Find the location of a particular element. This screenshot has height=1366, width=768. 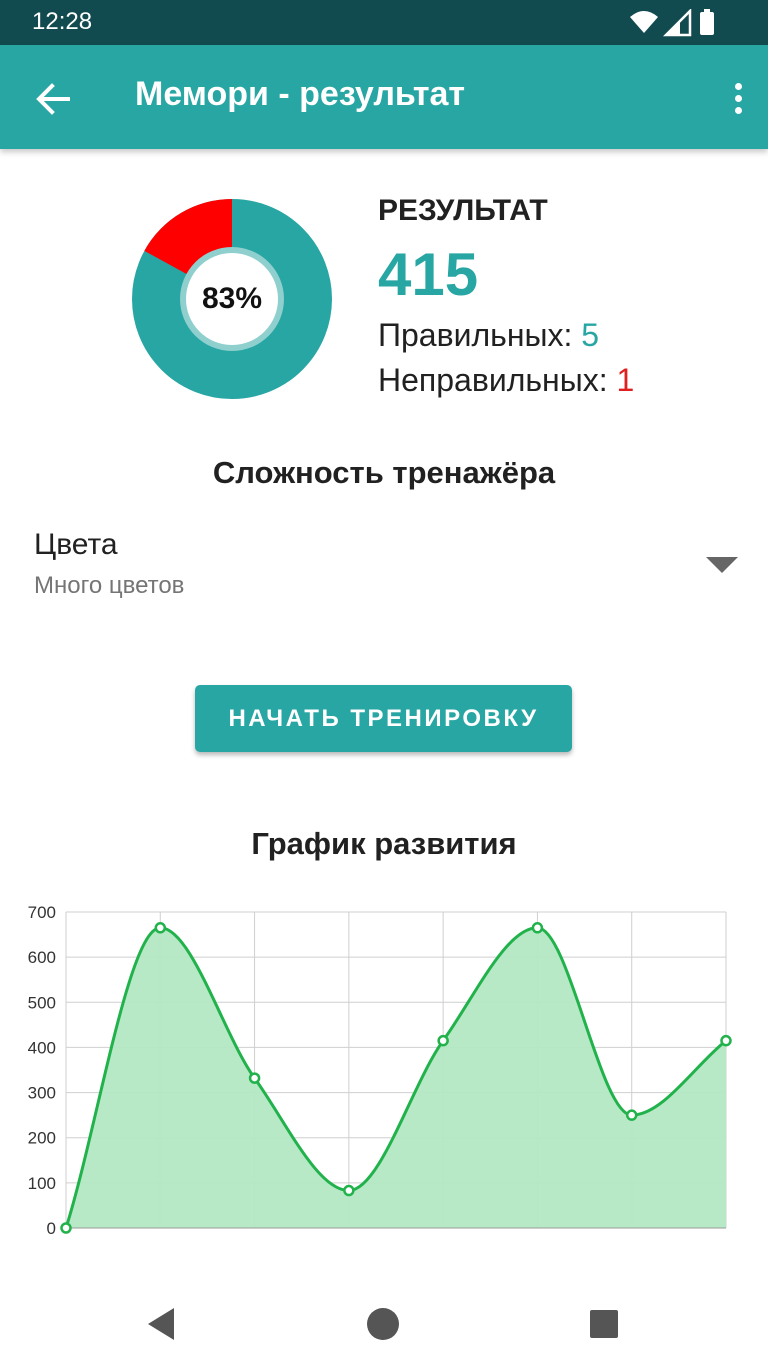

recents-square-icon is located at coordinates (604, 1324).